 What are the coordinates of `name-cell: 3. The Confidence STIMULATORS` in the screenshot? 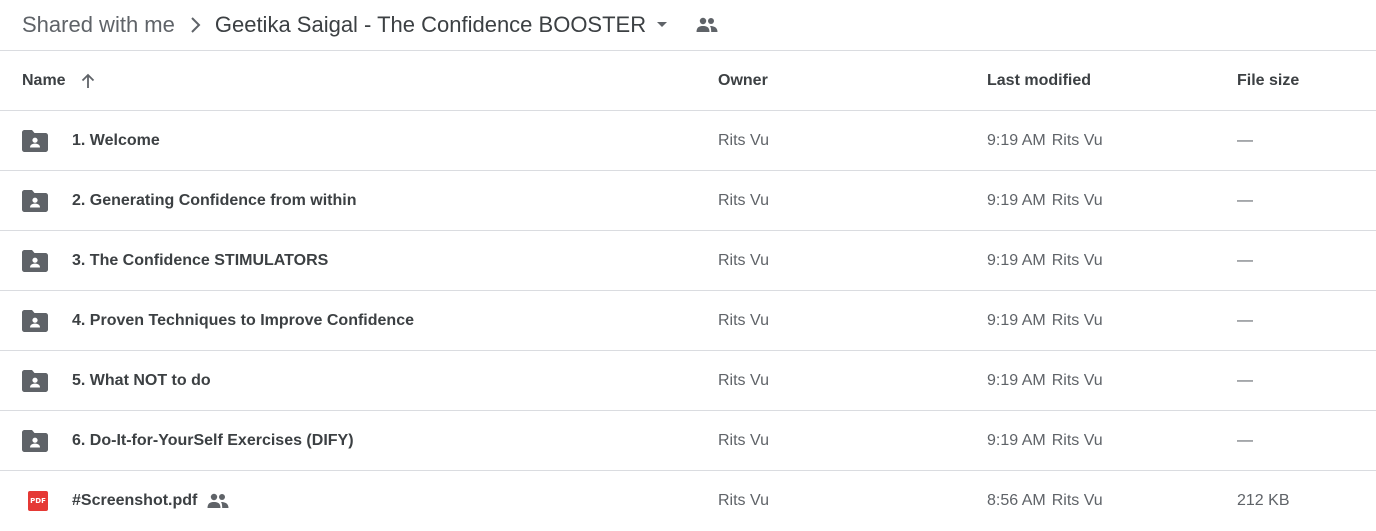 It's located at (359, 261).